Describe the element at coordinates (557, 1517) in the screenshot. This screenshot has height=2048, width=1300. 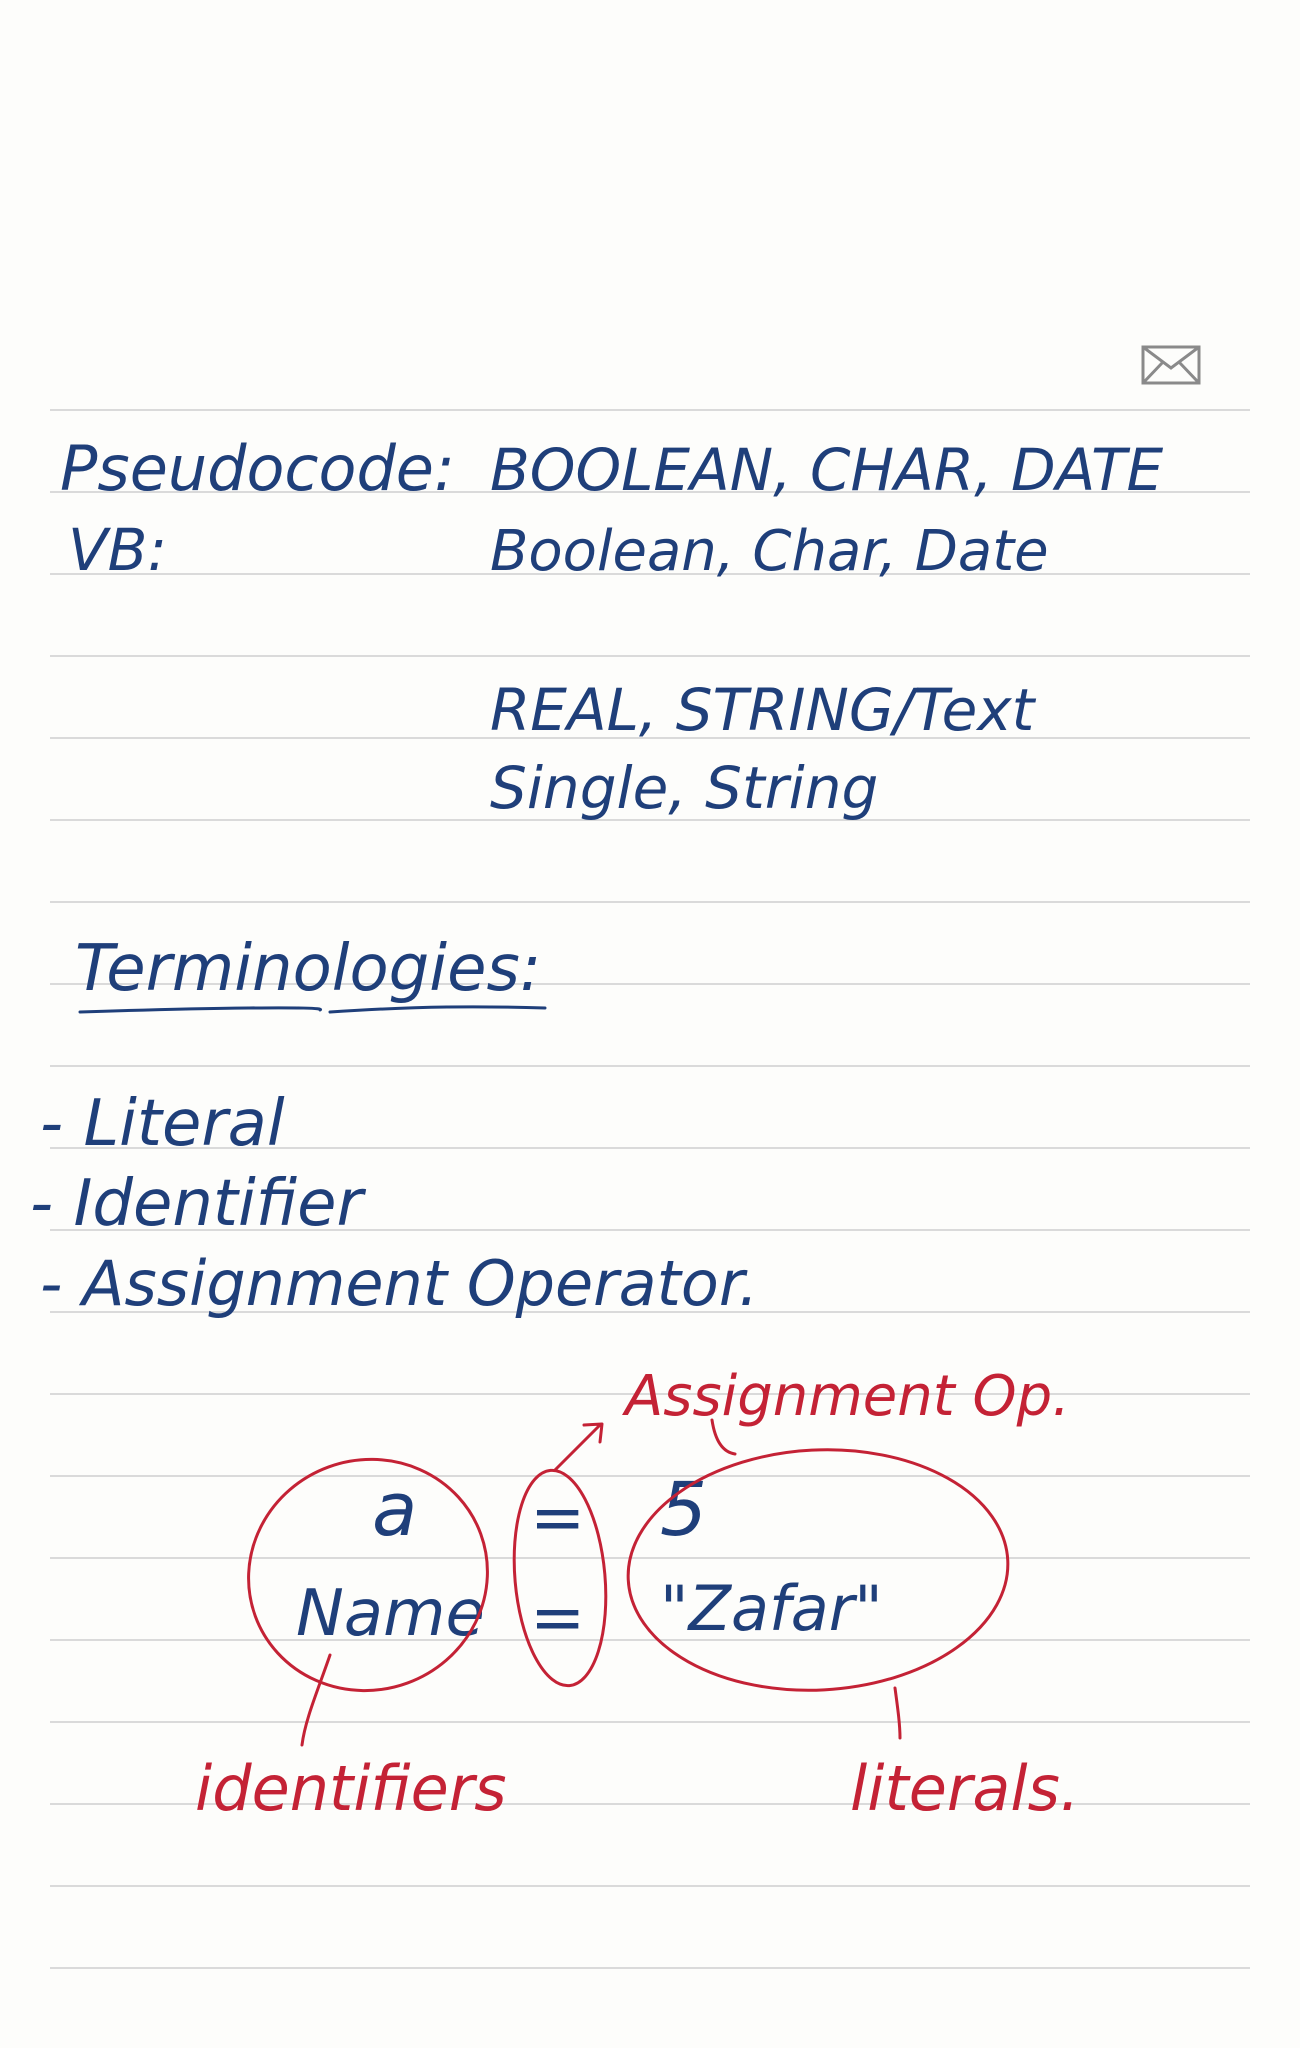
I see `operator-1: =` at that location.